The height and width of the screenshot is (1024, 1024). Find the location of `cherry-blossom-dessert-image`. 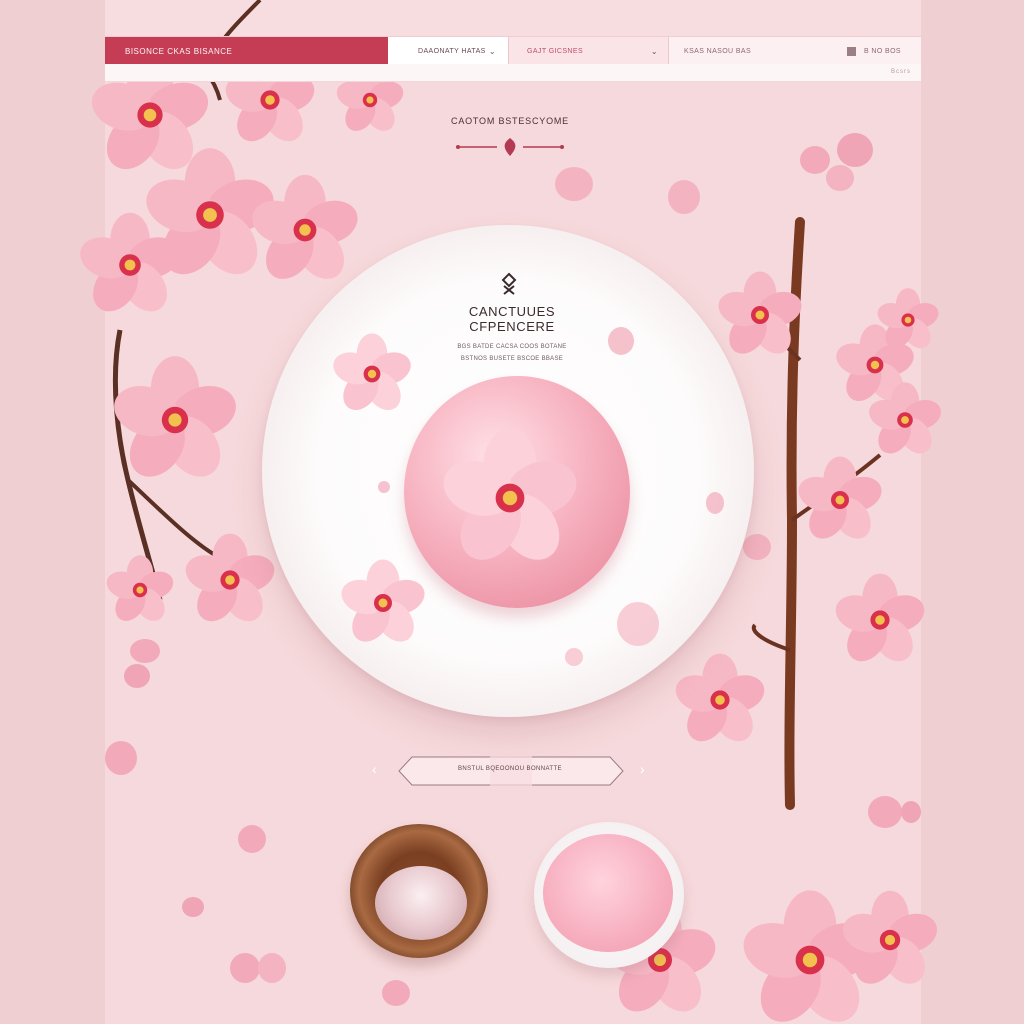

cherry-blossom-dessert-image is located at coordinates (517, 492).